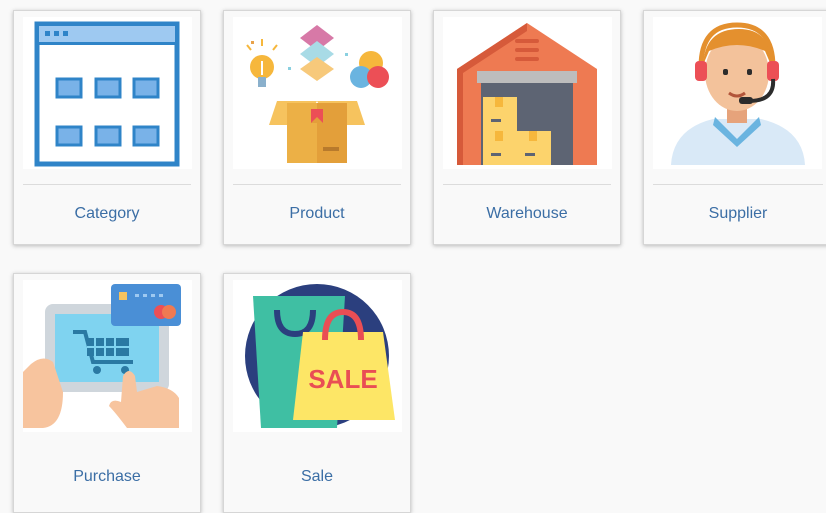 The width and height of the screenshot is (826, 513). I want to click on warehouse-icon, so click(527, 93).